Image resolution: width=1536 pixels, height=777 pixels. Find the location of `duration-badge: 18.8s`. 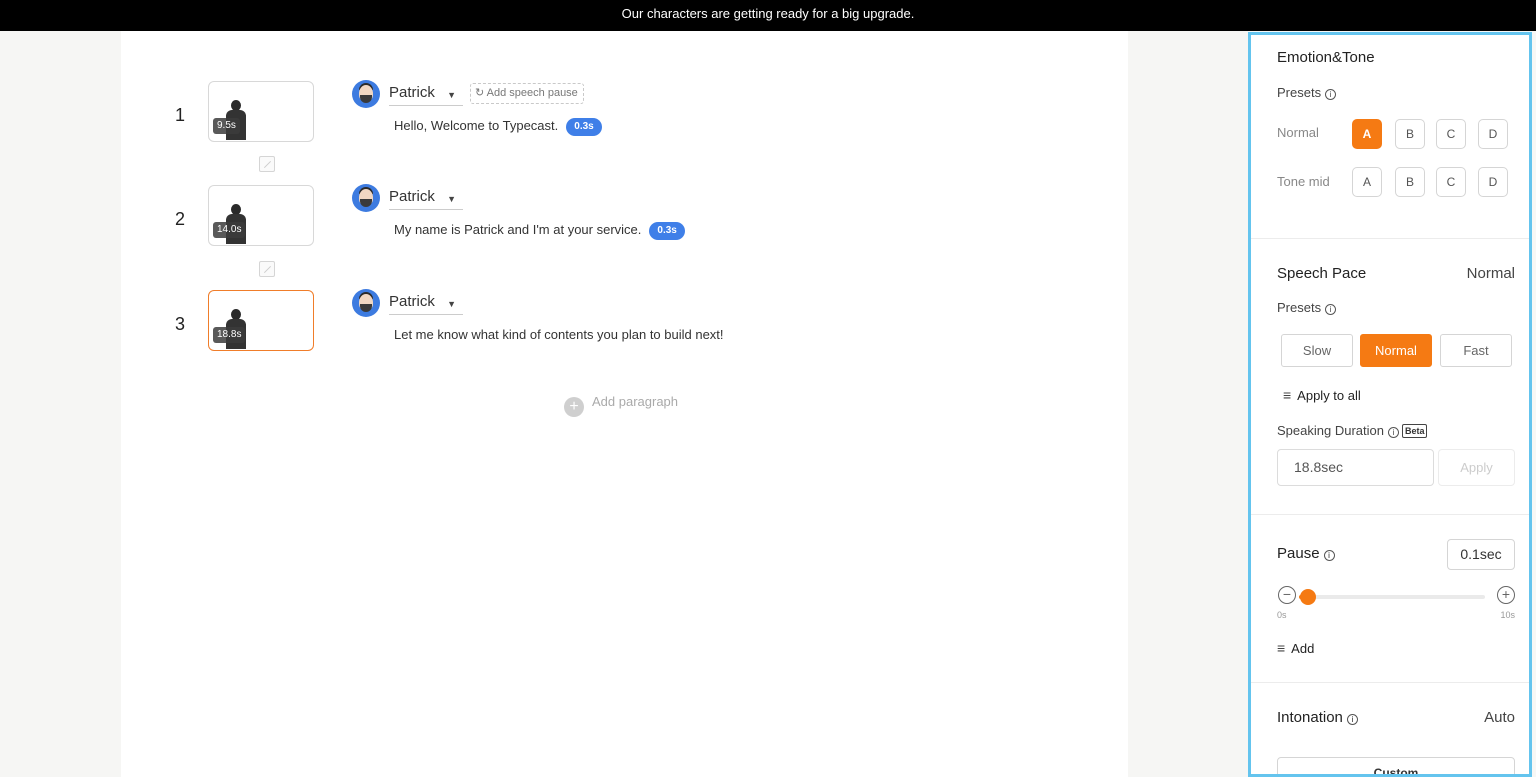

duration-badge: 18.8s is located at coordinates (229, 335).